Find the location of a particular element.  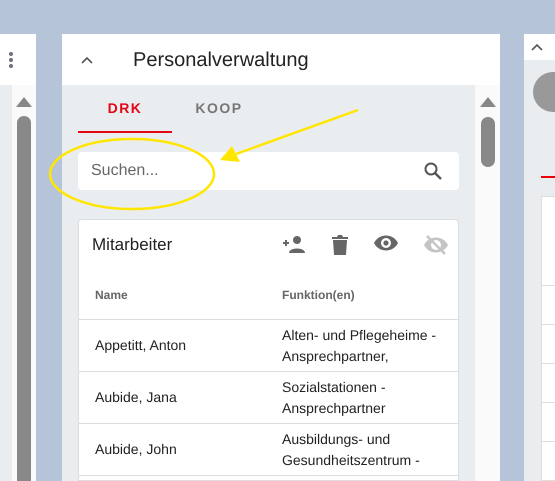

table-cell-text: Sozialstationen - Ansprechpartner is located at coordinates (334, 398).